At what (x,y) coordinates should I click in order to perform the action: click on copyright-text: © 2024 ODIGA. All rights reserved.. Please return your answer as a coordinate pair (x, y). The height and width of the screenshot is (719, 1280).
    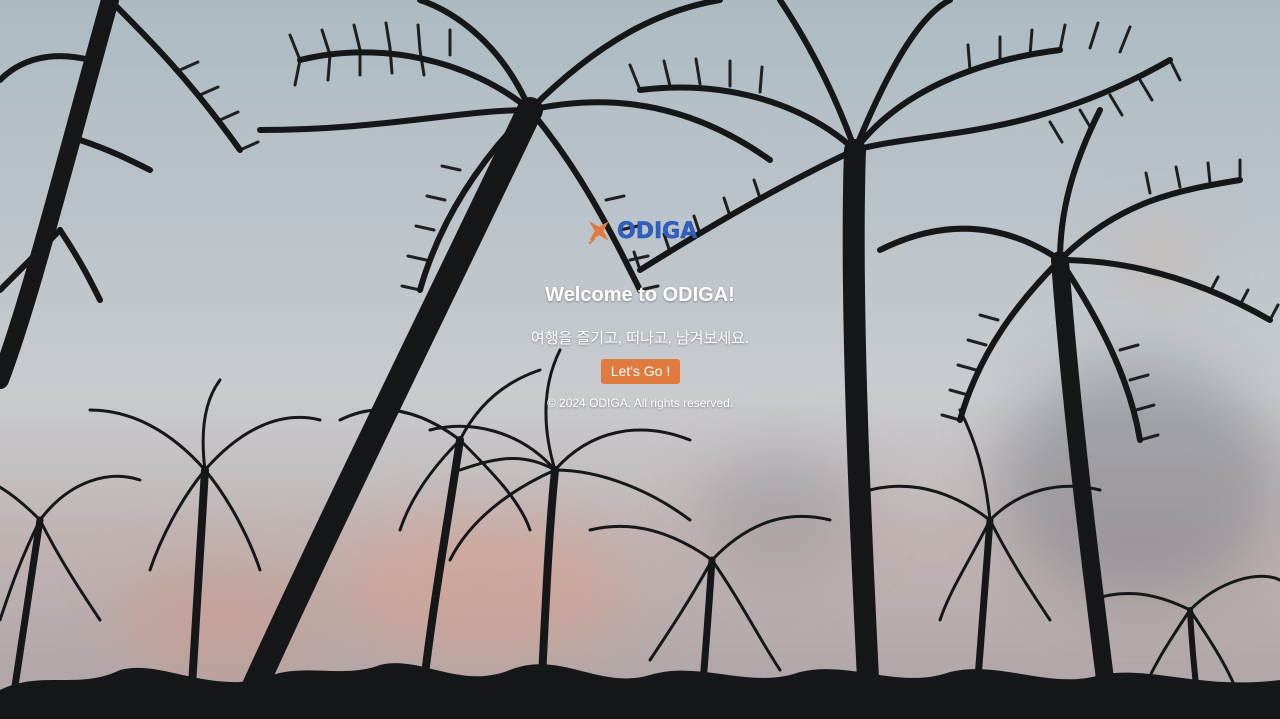
    Looking at the image, I should click on (640, 403).